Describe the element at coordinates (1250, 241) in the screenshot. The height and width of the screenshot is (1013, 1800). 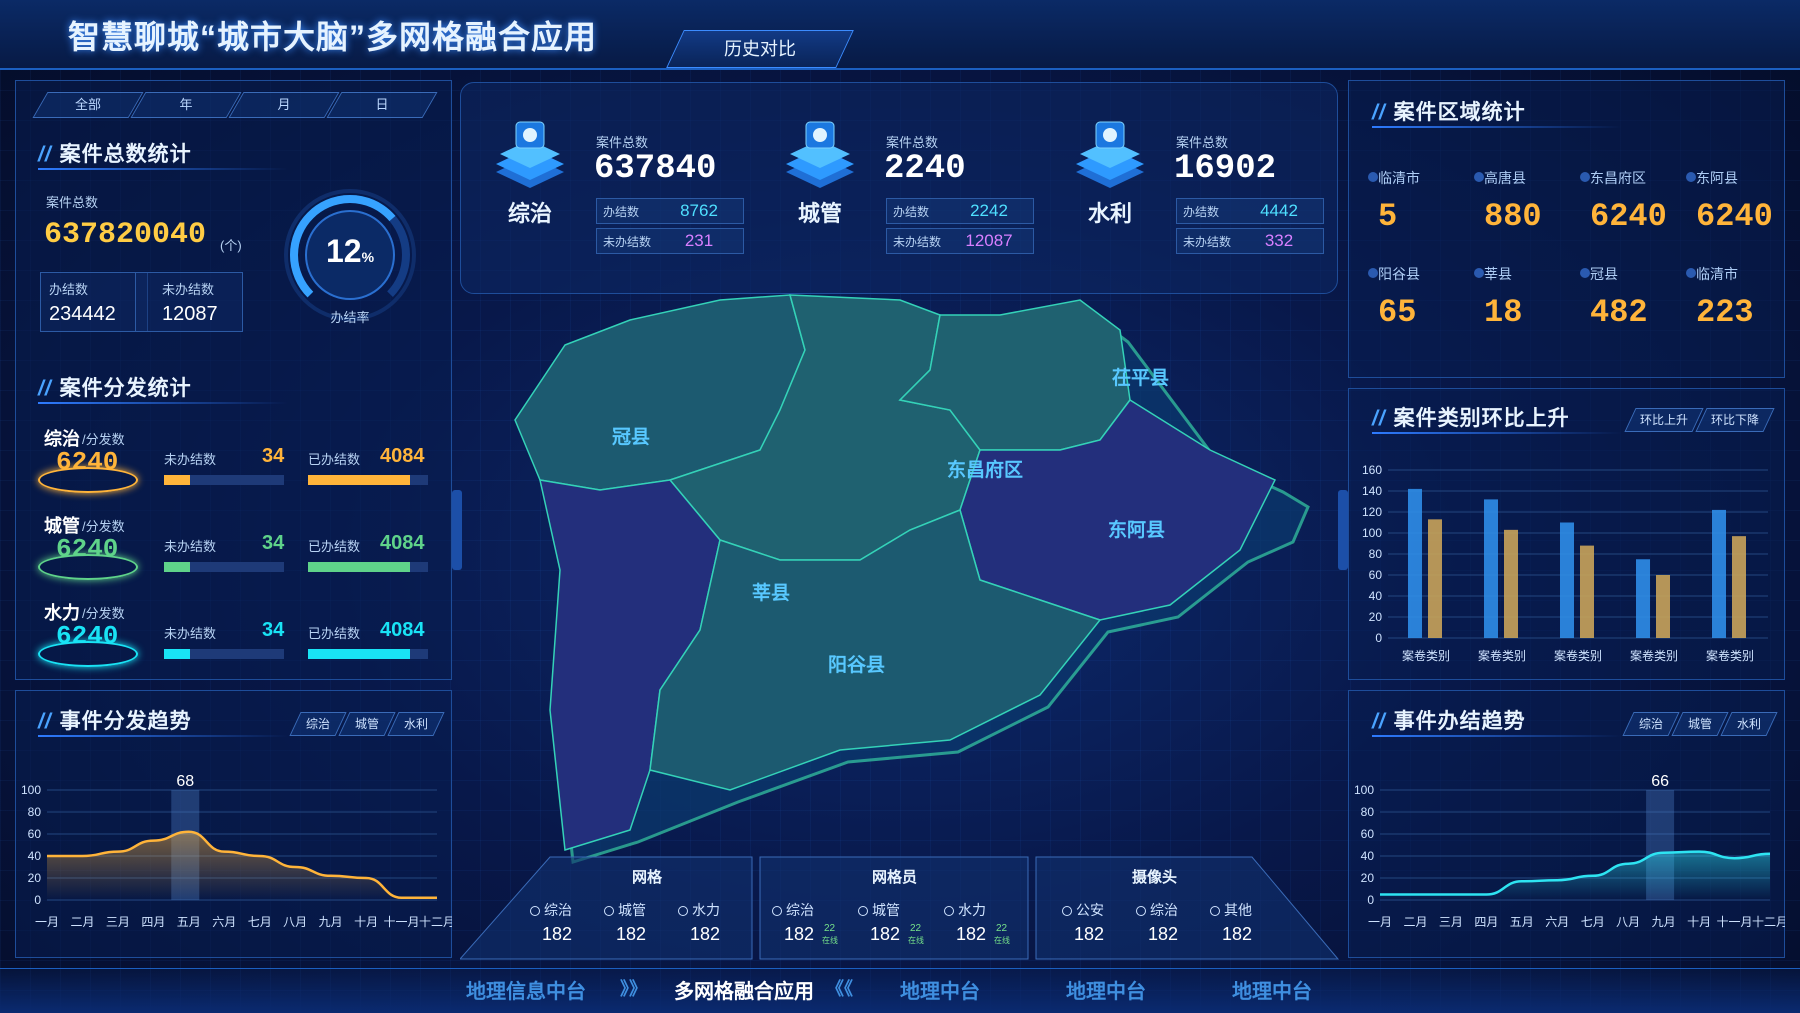
I see `card-undone-row: 未办结数 332` at that location.